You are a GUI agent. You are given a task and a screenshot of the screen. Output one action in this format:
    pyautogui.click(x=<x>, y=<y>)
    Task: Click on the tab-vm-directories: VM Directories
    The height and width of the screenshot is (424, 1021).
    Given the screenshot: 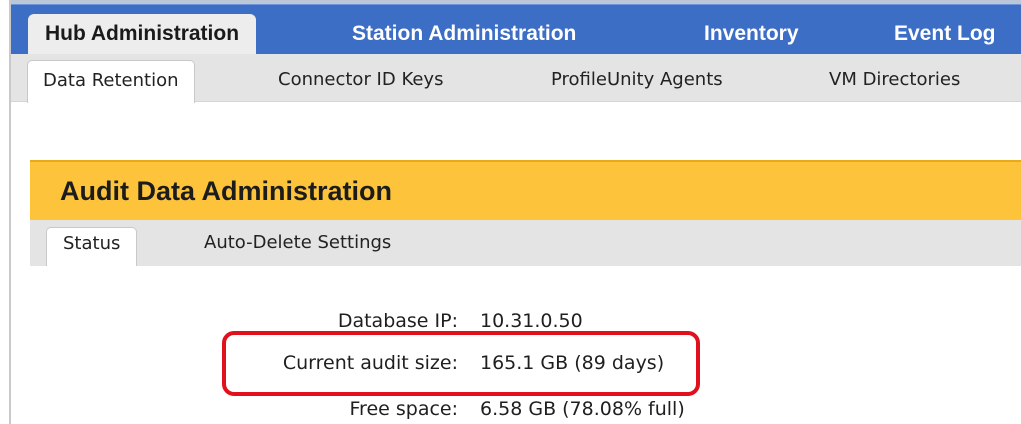 What is the action you would take?
    pyautogui.click(x=894, y=81)
    